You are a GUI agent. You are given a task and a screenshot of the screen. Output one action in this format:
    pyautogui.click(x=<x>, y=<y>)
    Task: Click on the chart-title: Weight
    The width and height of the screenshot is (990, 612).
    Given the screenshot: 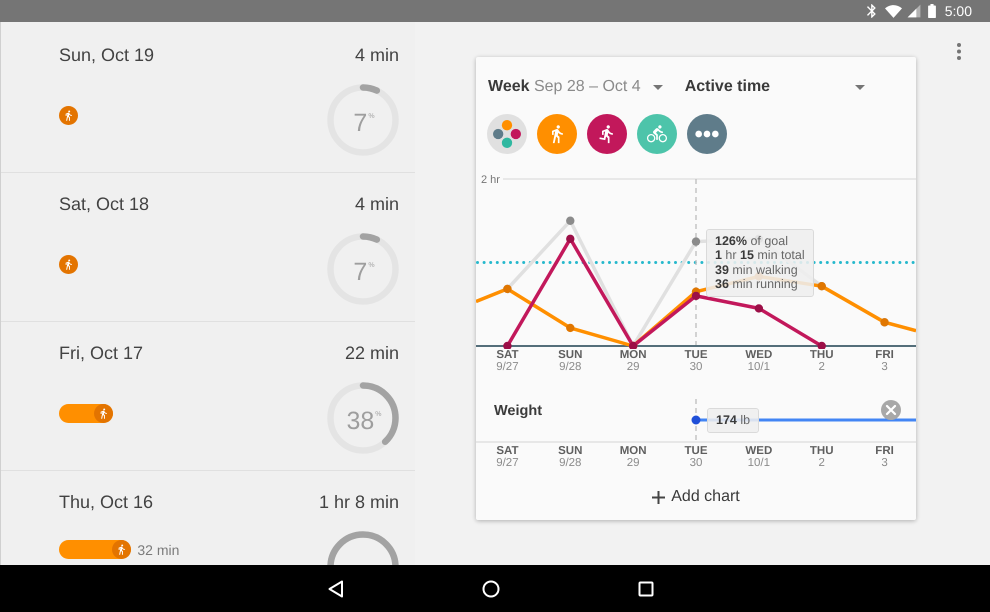 What is the action you would take?
    pyautogui.click(x=518, y=411)
    